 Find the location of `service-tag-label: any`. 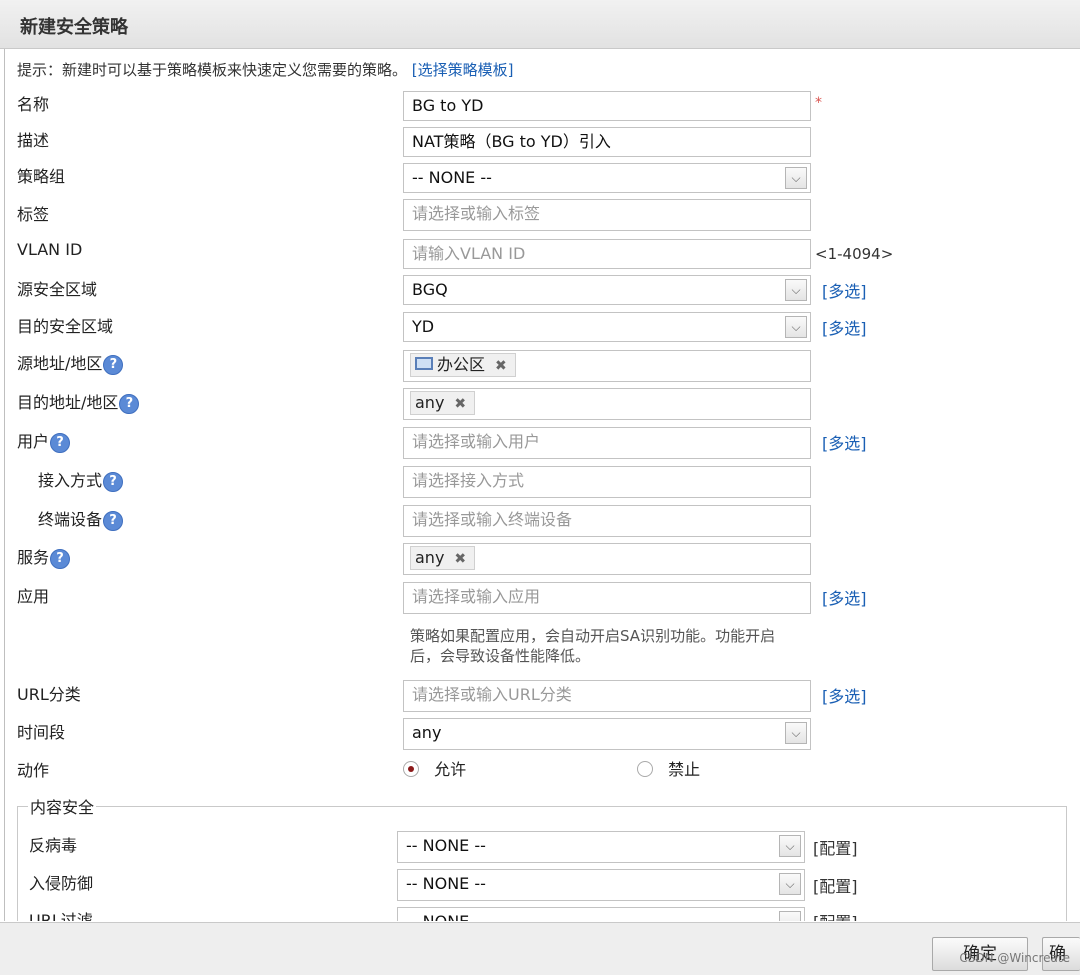

service-tag-label: any is located at coordinates (430, 557).